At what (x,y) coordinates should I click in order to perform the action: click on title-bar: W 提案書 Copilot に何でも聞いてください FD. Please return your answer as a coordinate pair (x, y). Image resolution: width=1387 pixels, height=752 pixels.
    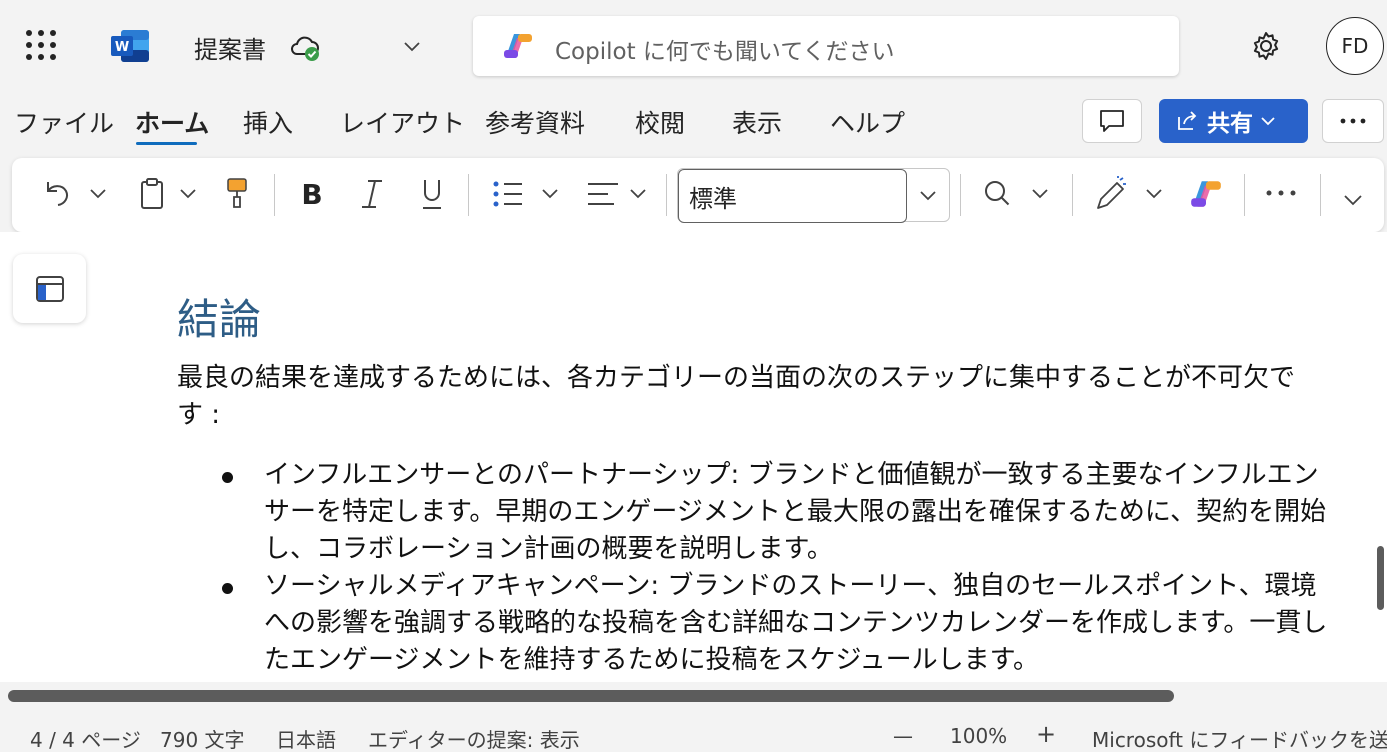
    Looking at the image, I should click on (693, 46).